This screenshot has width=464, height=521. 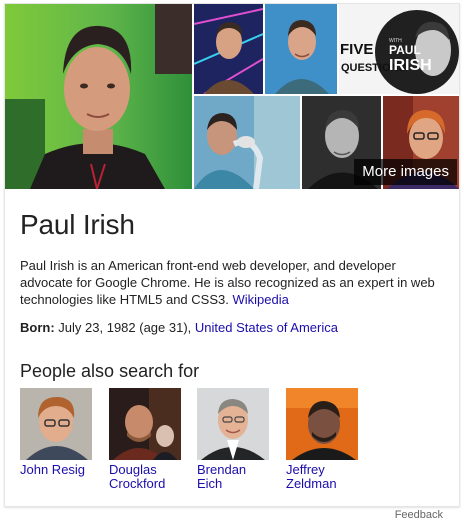 I want to click on more-images-button: More images, so click(x=405, y=172).